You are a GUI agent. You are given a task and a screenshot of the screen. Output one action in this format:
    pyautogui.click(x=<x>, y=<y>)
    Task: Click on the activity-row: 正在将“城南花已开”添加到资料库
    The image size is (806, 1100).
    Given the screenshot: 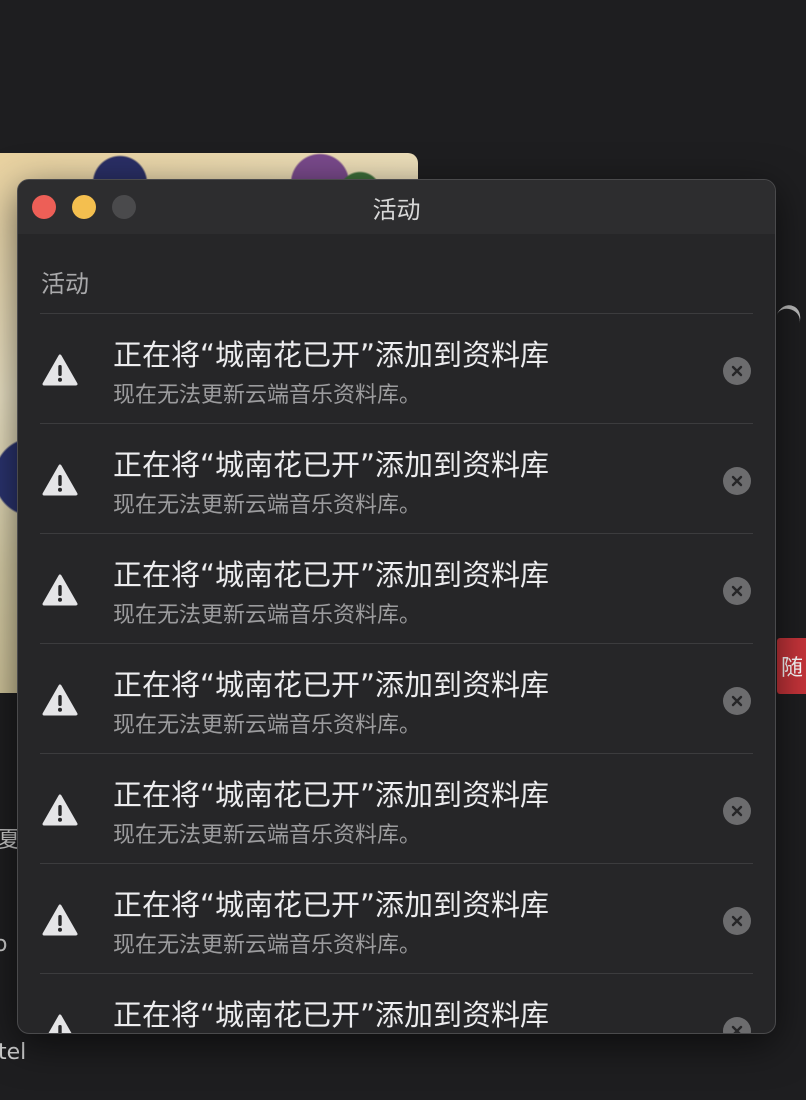 What is the action you would take?
    pyautogui.click(x=396, y=1003)
    